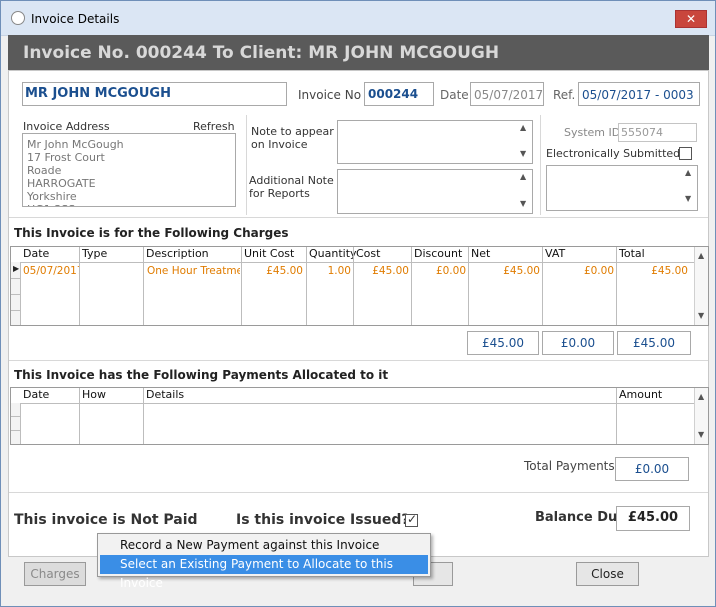  What do you see at coordinates (564, 95) in the screenshot?
I see `ref-label: Ref.` at bounding box center [564, 95].